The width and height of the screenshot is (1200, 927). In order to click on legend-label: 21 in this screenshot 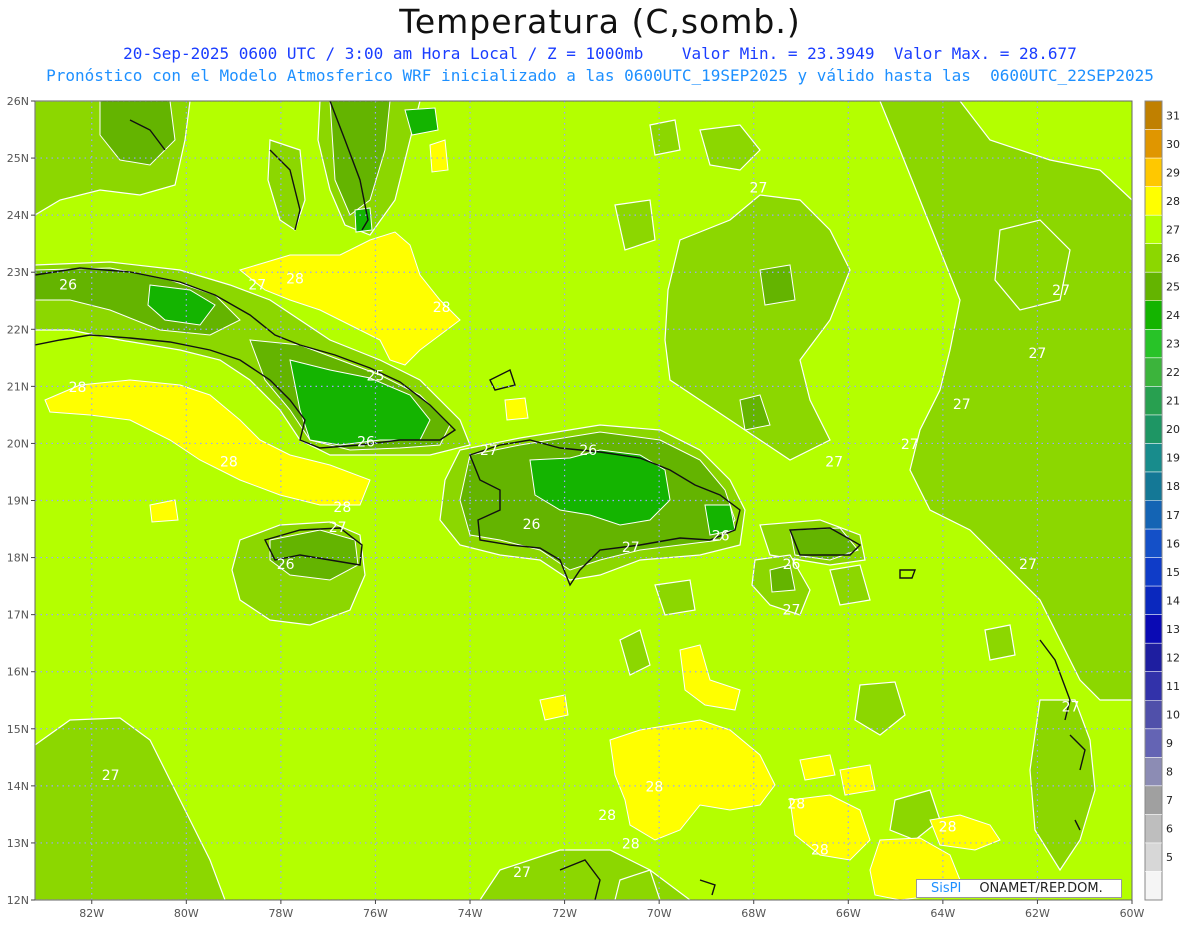, I will do `click(1173, 401)`.